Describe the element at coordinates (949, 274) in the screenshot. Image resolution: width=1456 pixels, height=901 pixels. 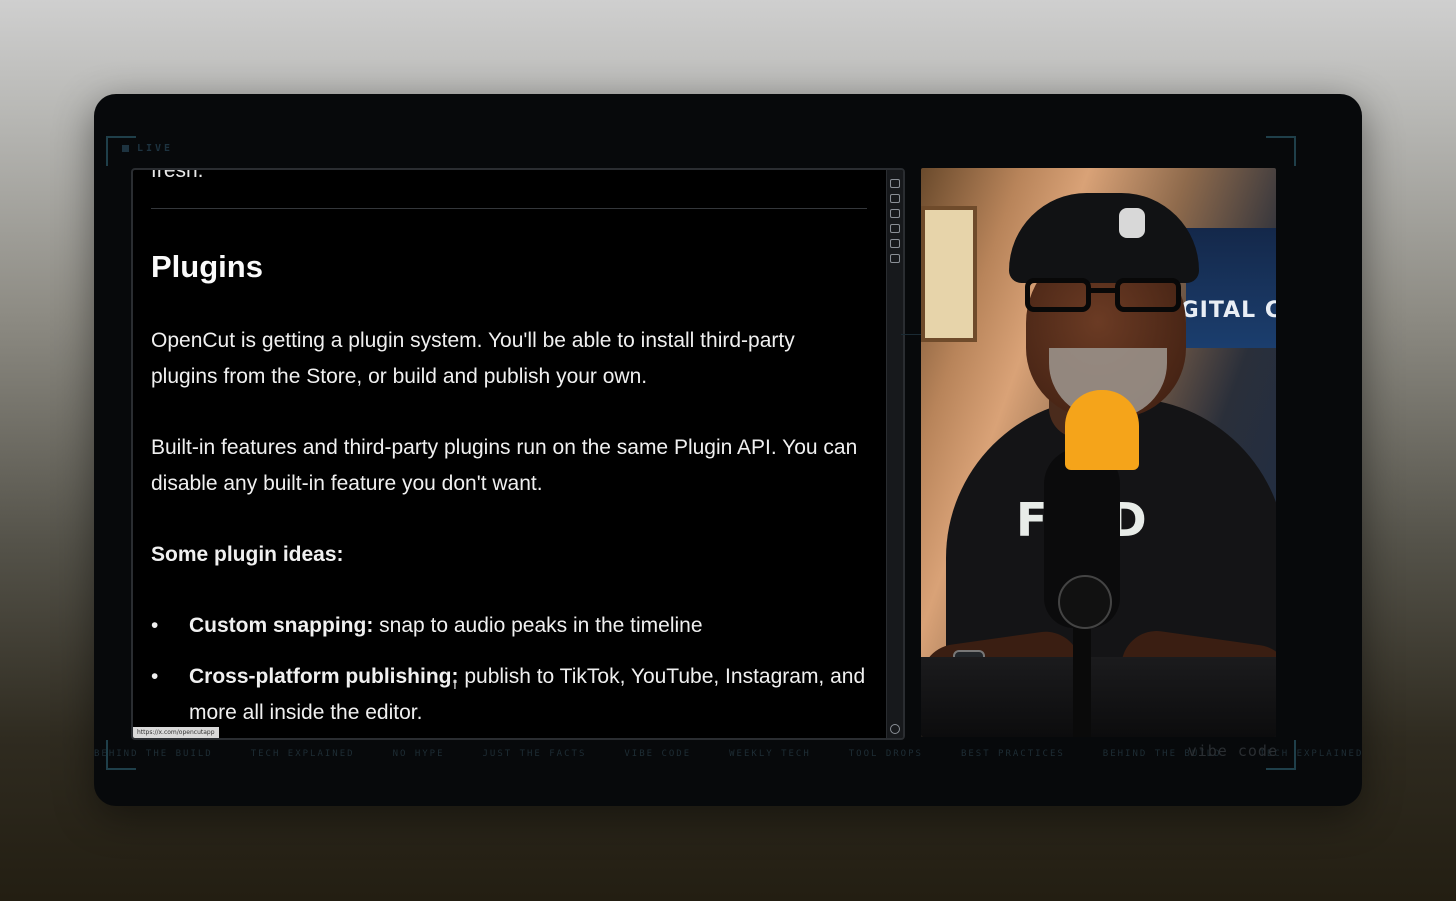
I see `wall-frame` at that location.